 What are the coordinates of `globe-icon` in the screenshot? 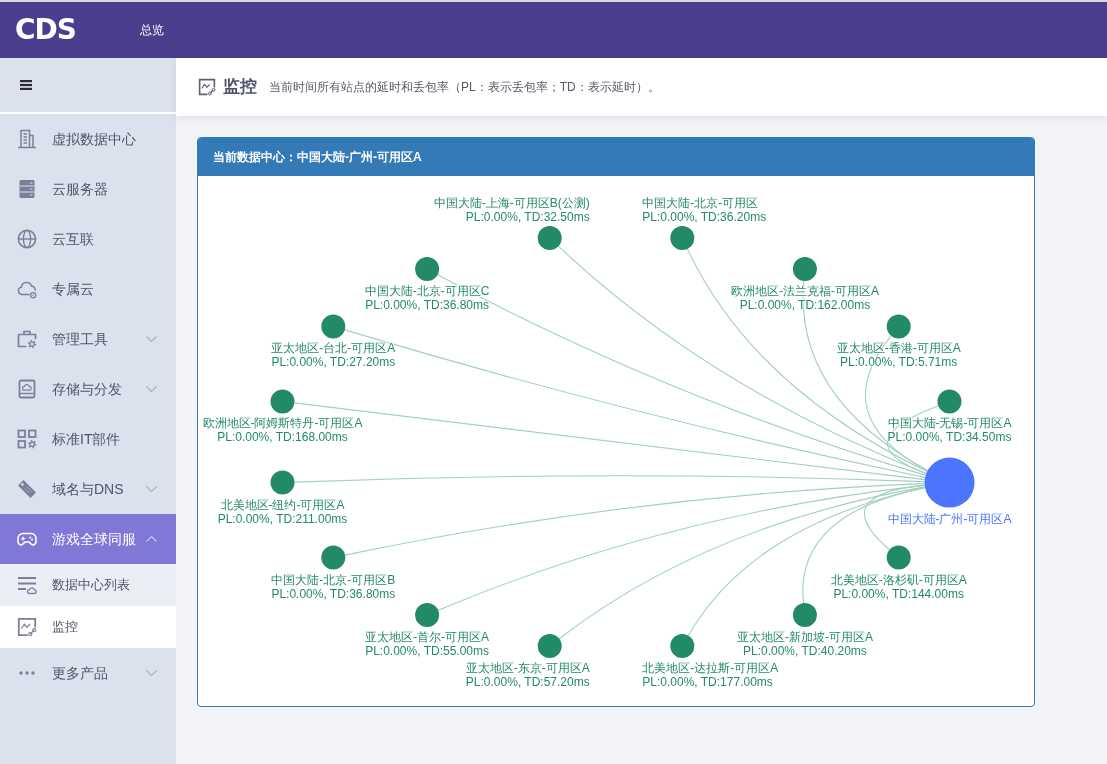 It's located at (27, 239).